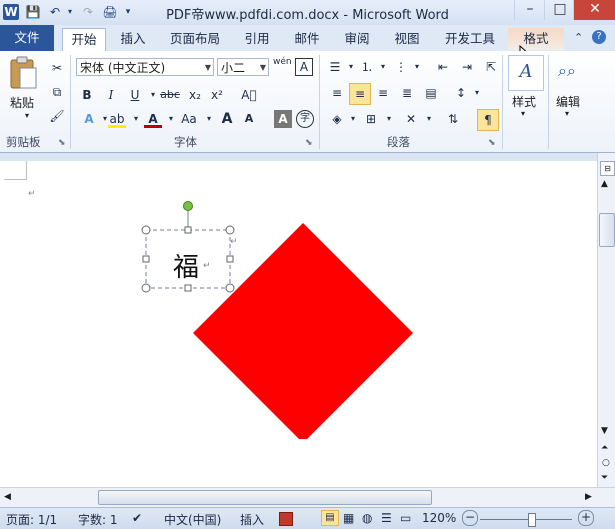  I want to click on bold-button: B, so click(87, 95).